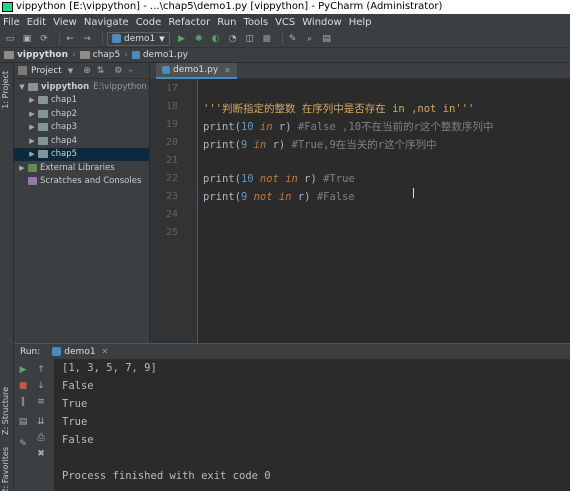  I want to click on menu-view: View, so click(65, 22).